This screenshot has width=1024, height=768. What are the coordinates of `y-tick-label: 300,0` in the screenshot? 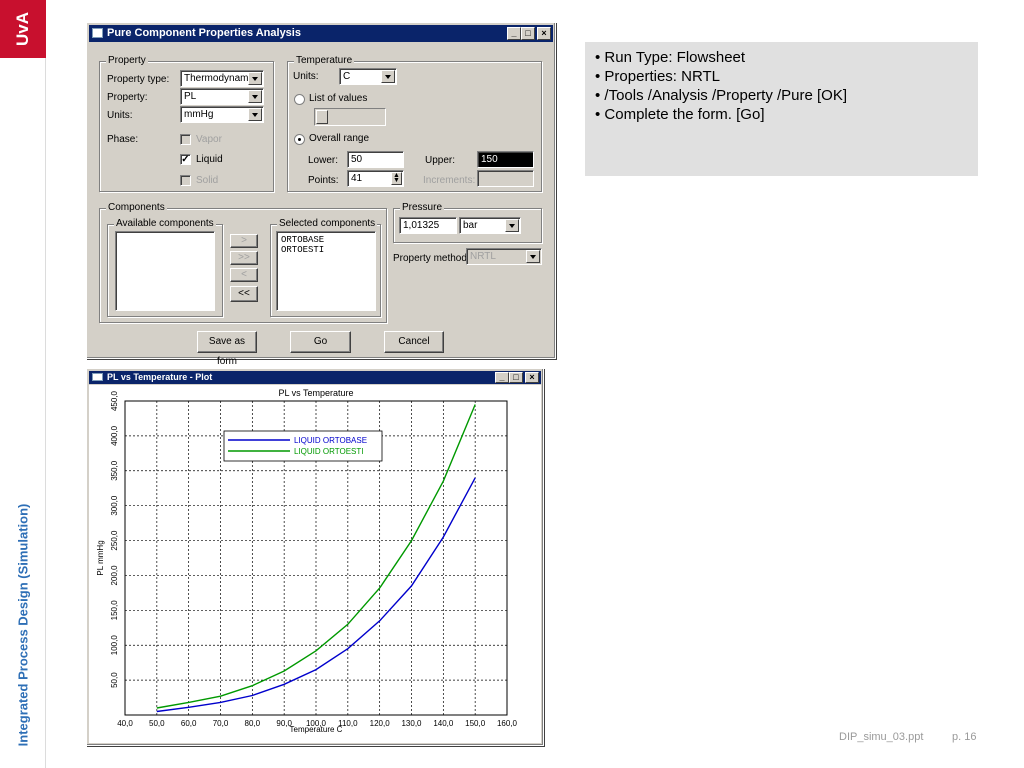 It's located at (114, 505).